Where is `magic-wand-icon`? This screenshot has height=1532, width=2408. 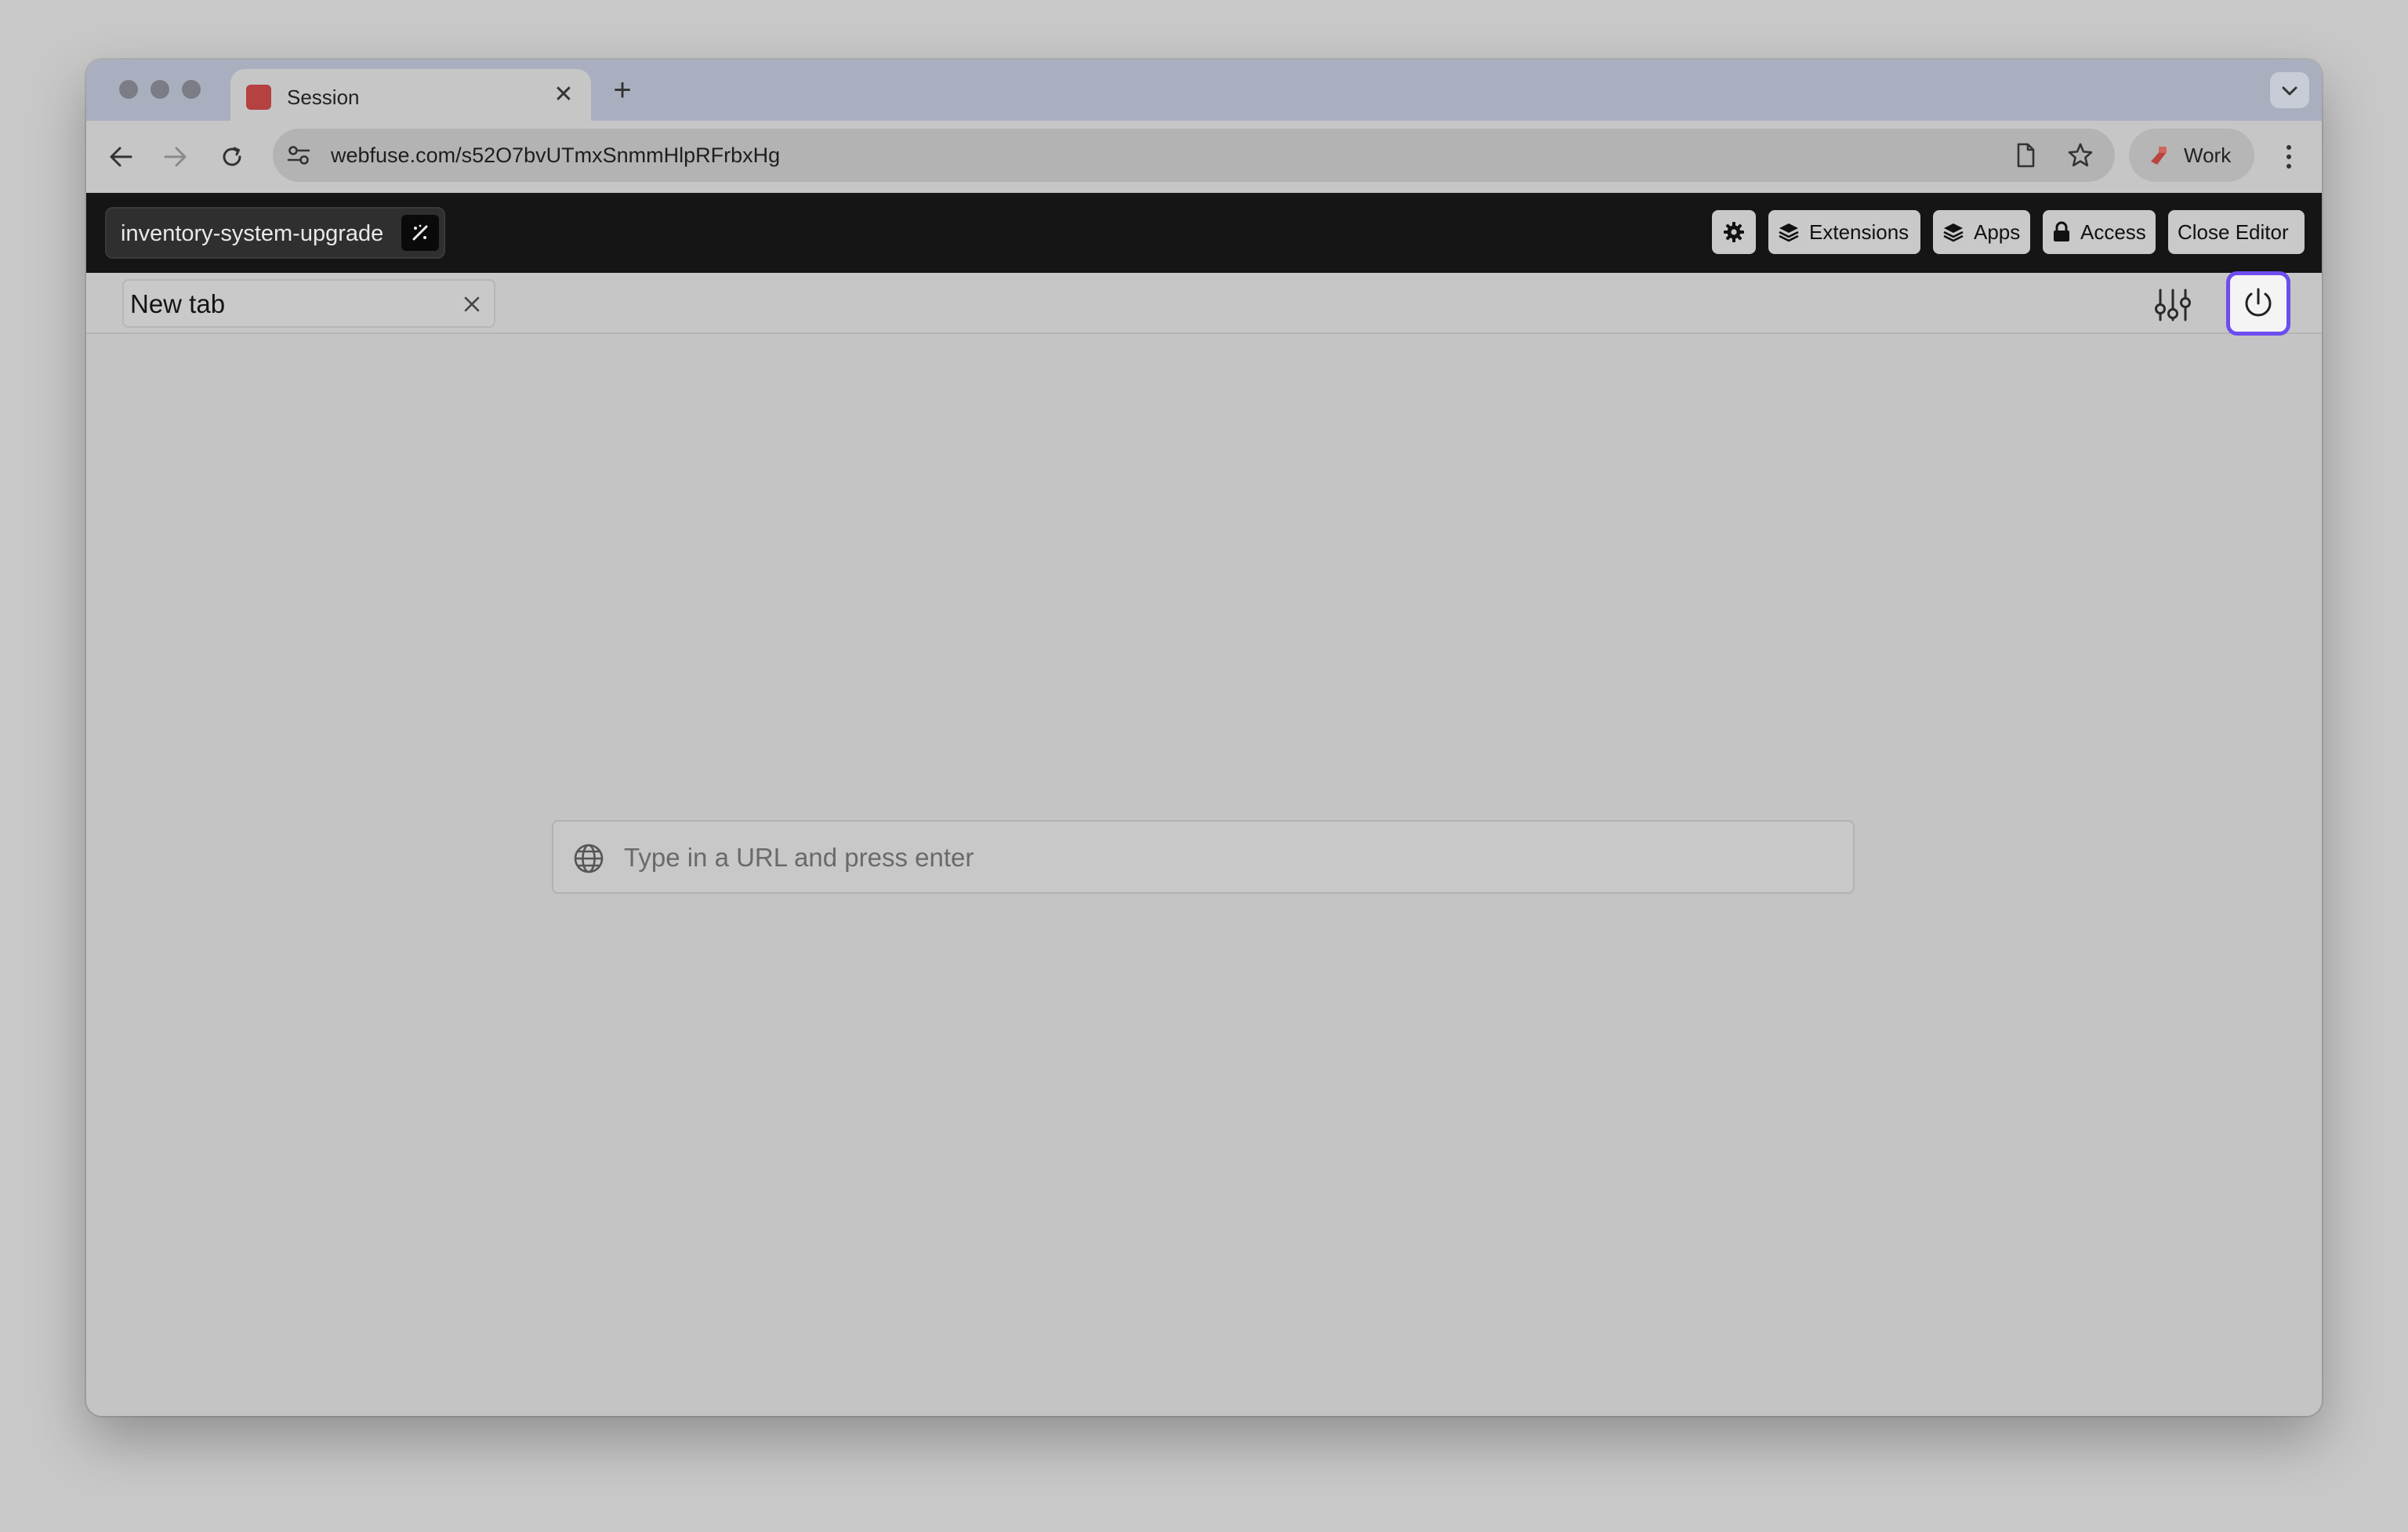 magic-wand-icon is located at coordinates (420, 232).